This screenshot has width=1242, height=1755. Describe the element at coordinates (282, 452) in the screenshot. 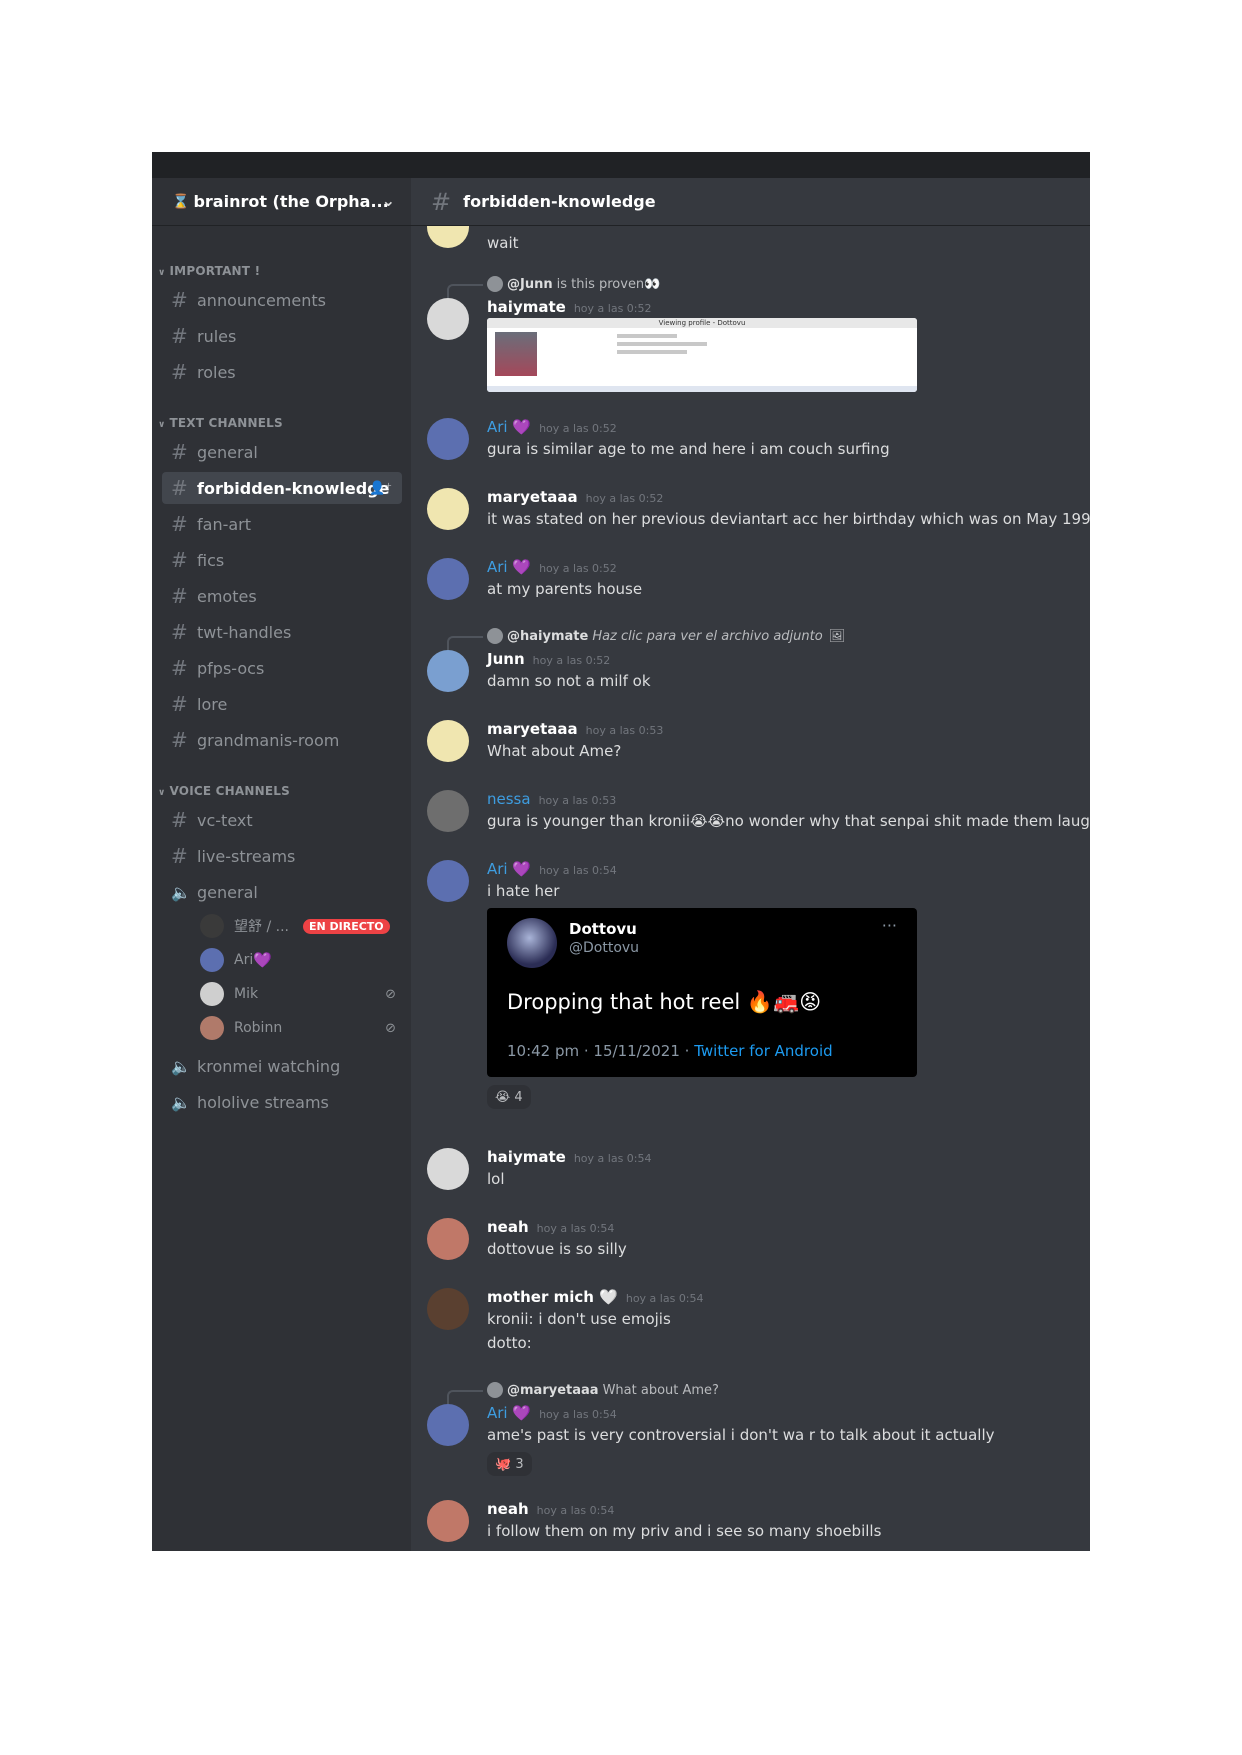

I see `channel-general: # general` at that location.